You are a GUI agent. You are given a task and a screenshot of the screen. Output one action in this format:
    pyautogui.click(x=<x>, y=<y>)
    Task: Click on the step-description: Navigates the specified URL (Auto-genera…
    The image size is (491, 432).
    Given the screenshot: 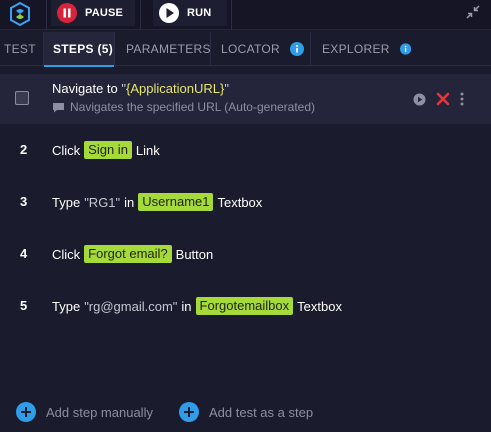 What is the action you would take?
    pyautogui.click(x=183, y=107)
    